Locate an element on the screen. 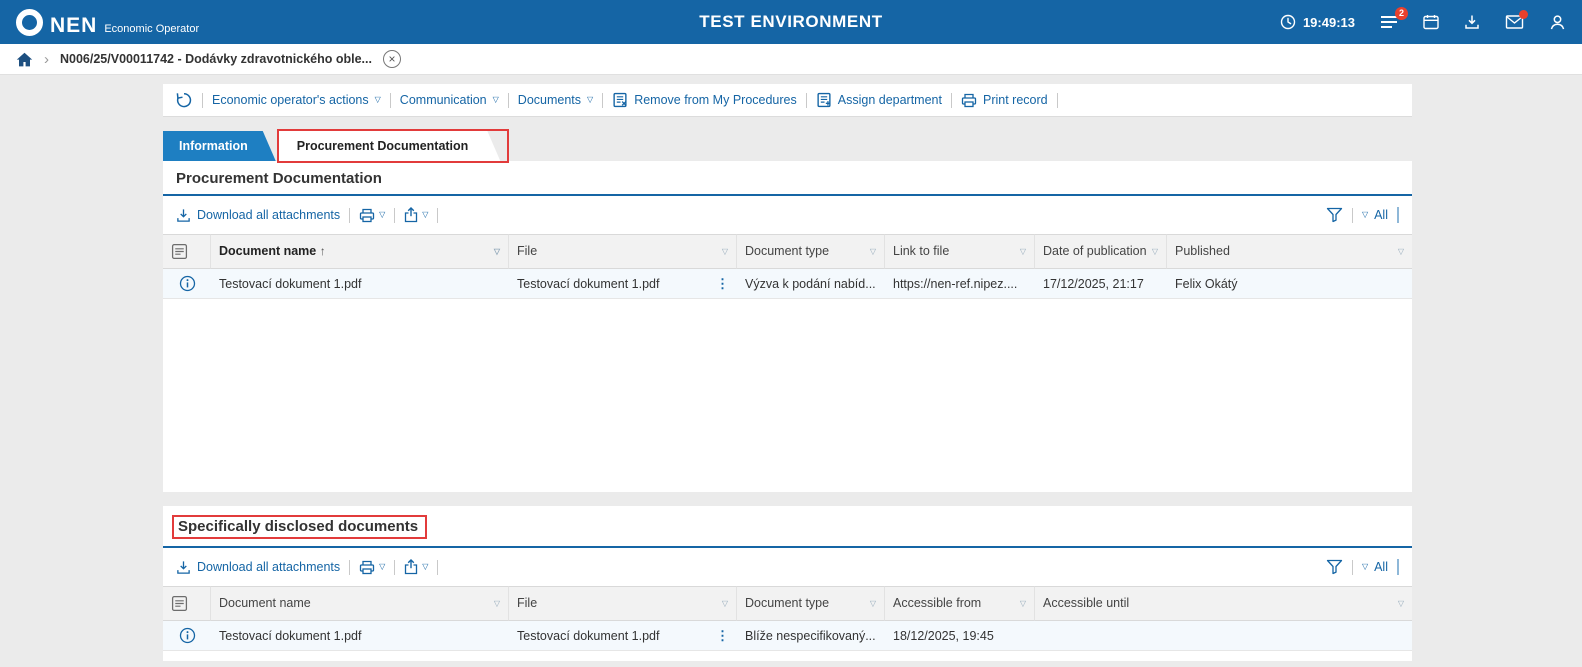  share-icon is located at coordinates (411, 215).